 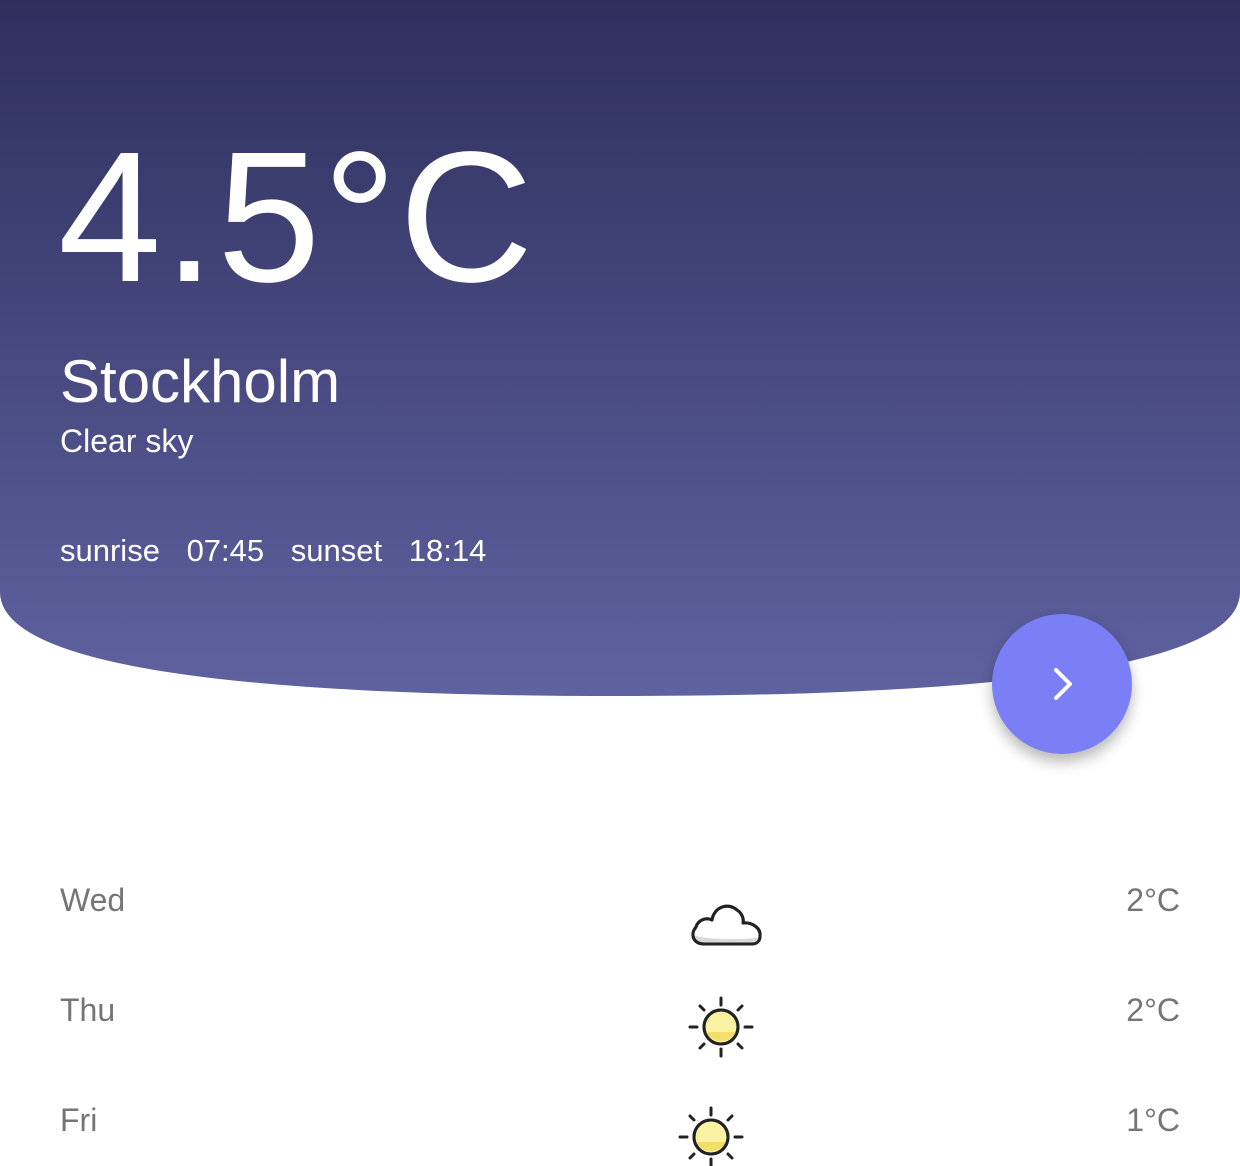 I want to click on forecast-day: Fri, so click(x=79, y=1120).